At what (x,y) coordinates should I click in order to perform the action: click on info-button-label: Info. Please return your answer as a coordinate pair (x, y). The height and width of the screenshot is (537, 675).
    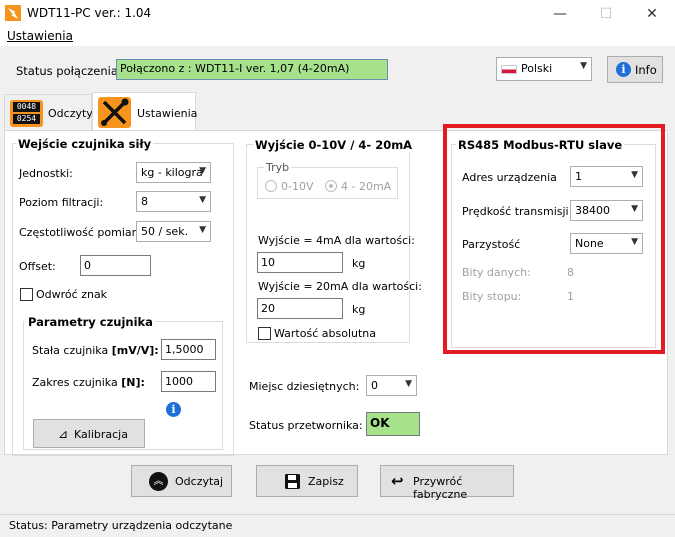
    Looking at the image, I should click on (646, 70).